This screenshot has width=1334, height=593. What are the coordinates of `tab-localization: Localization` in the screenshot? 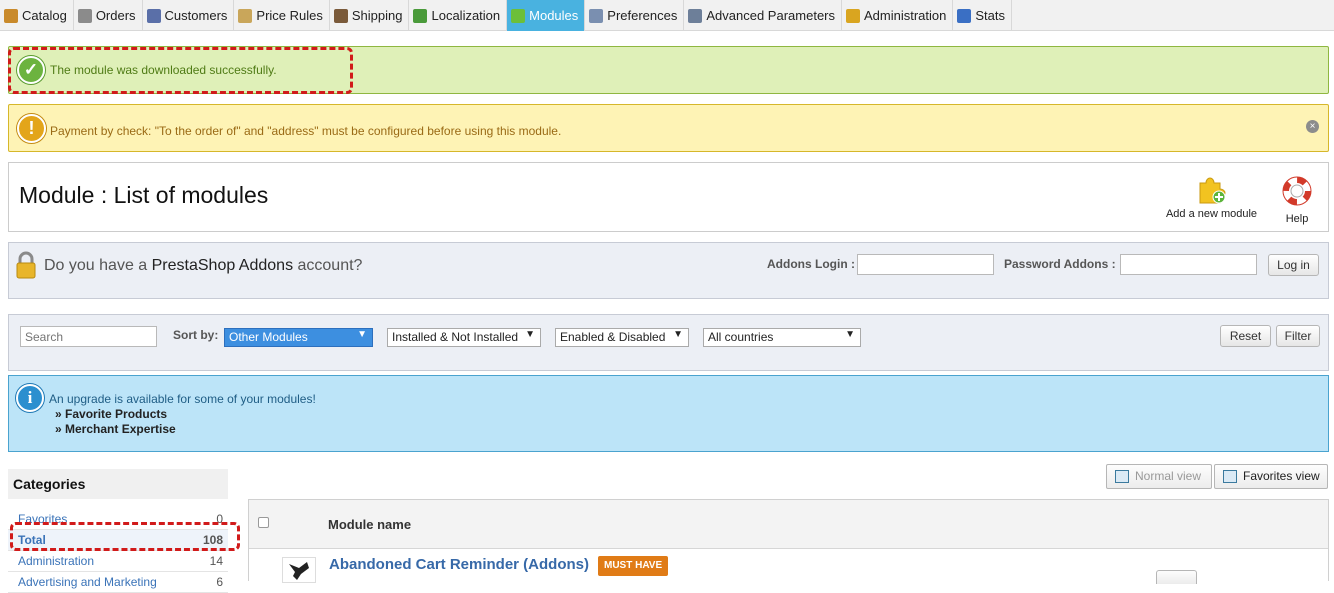 It's located at (458, 15).